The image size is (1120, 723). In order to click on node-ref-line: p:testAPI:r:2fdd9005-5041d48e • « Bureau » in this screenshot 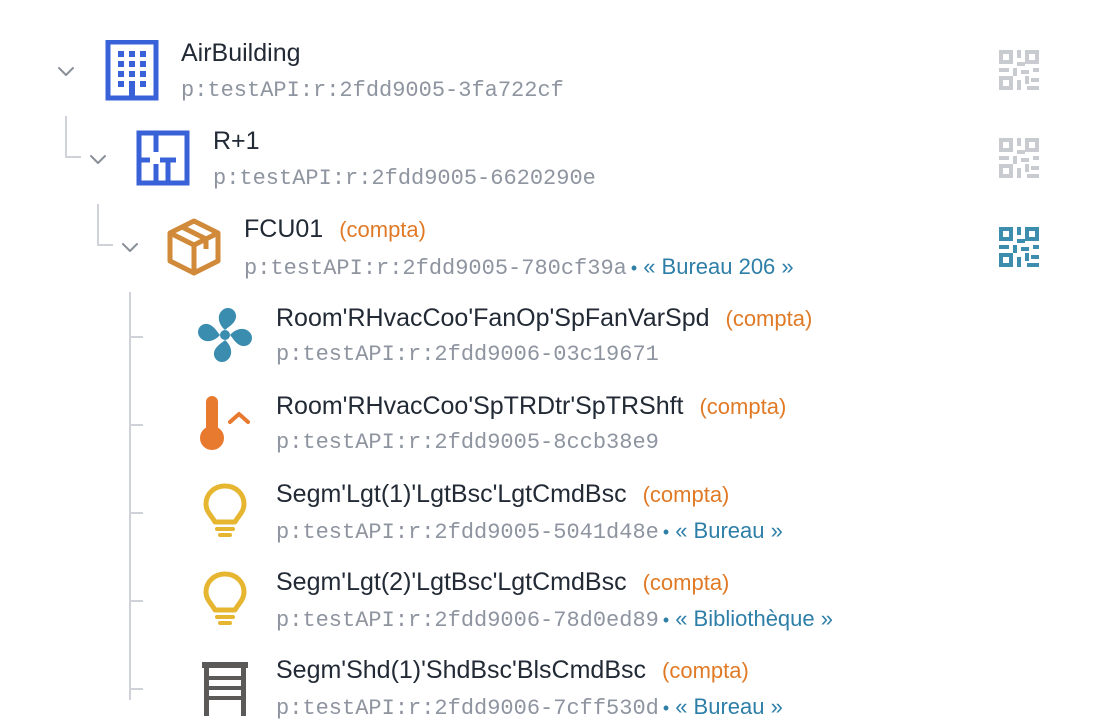, I will do `click(529, 532)`.